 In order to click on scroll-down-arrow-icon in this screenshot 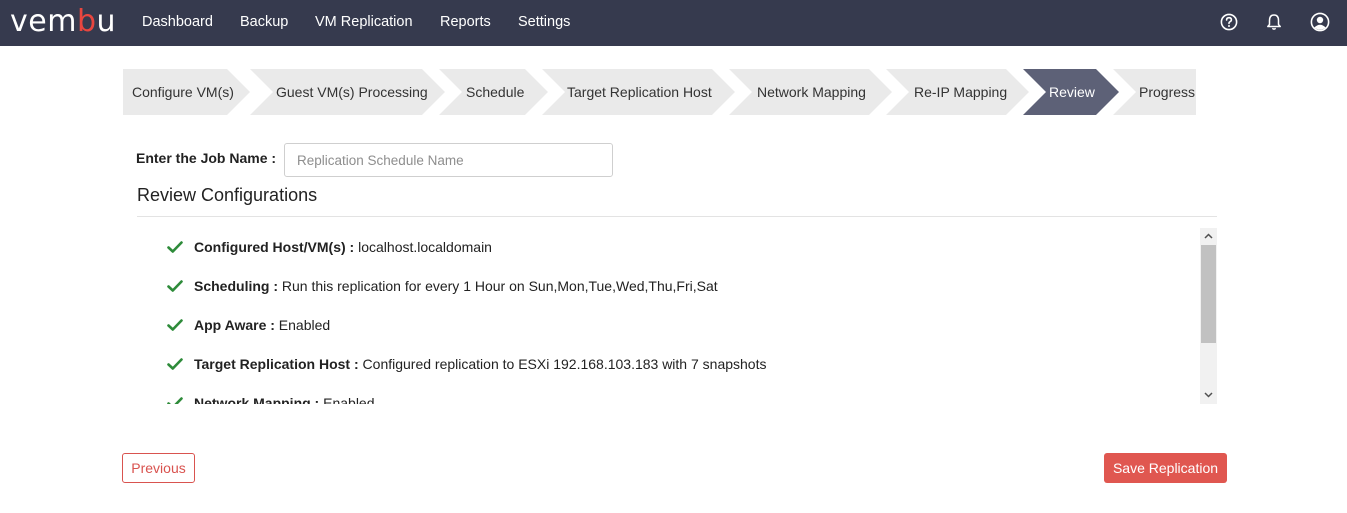, I will do `click(1208, 395)`.